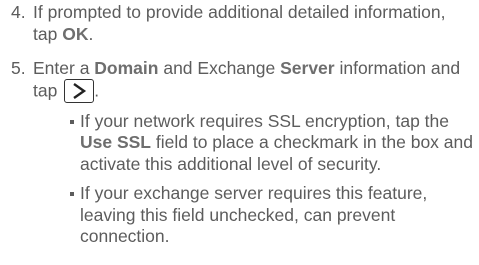 This screenshot has width=479, height=265. What do you see at coordinates (18, 68) in the screenshot?
I see `step-number: 5.` at bounding box center [18, 68].